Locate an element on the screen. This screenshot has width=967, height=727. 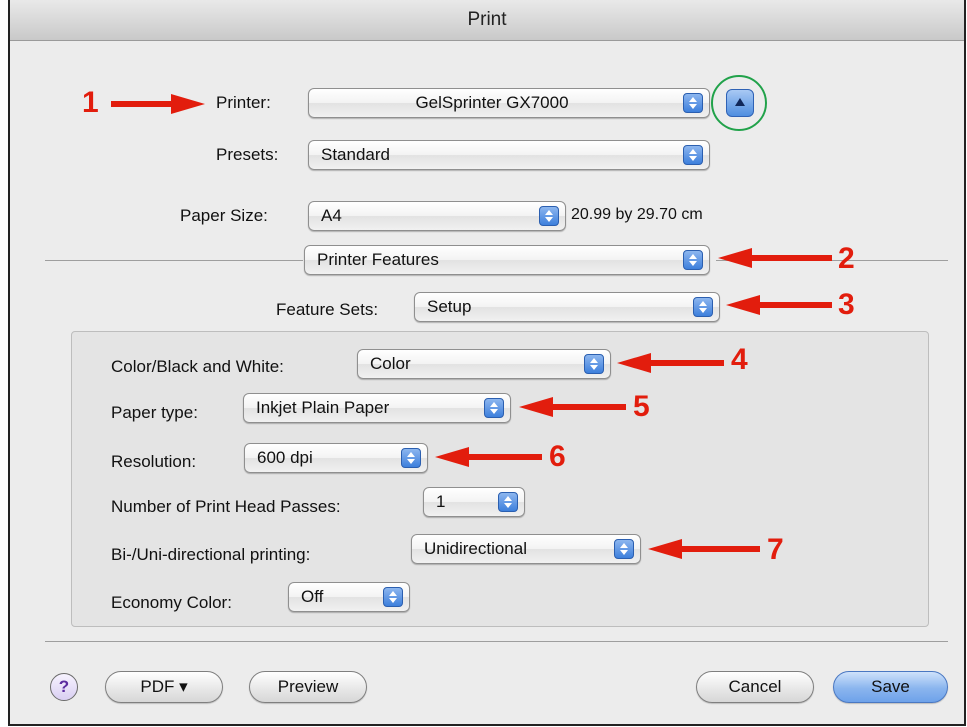
arrow-3-icon is located at coordinates (779, 305).